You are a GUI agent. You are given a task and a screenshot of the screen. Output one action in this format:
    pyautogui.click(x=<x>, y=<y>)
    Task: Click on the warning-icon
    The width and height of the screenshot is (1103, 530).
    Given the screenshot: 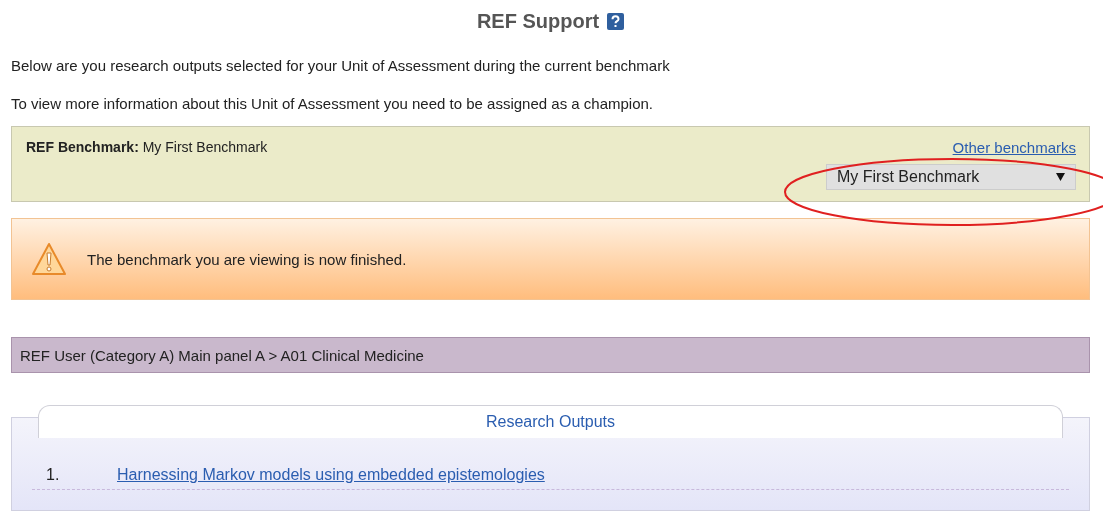 What is the action you would take?
    pyautogui.click(x=49, y=259)
    